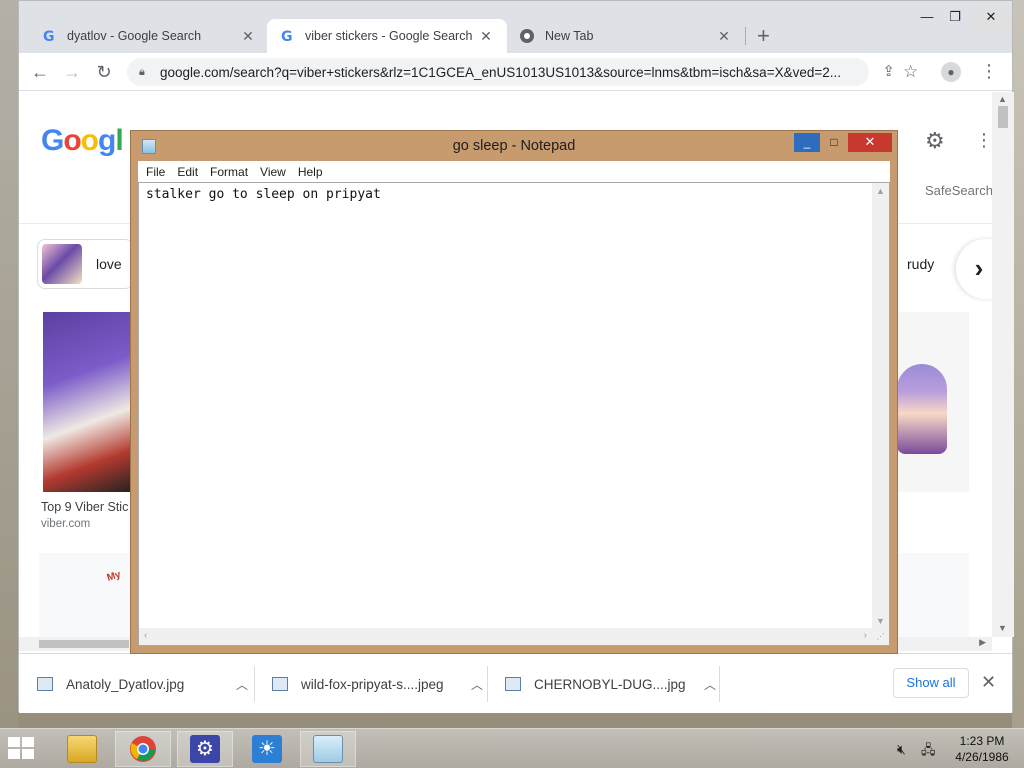  I want to click on download-divider, so click(719, 684).